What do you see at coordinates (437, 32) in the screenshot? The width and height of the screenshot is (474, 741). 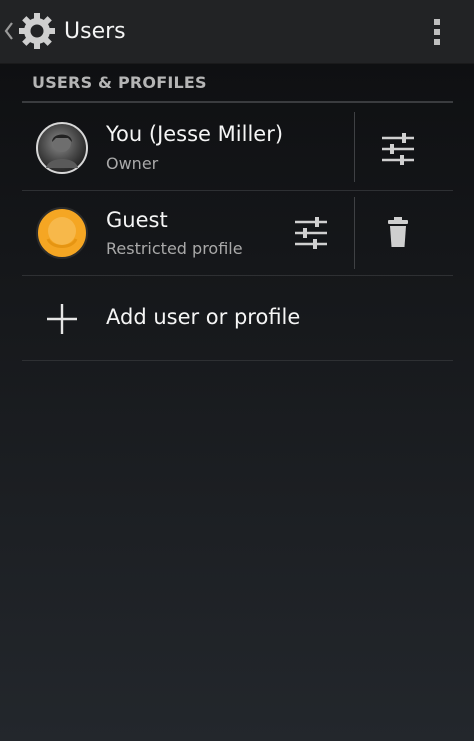 I see `overflow-menu-icon` at bounding box center [437, 32].